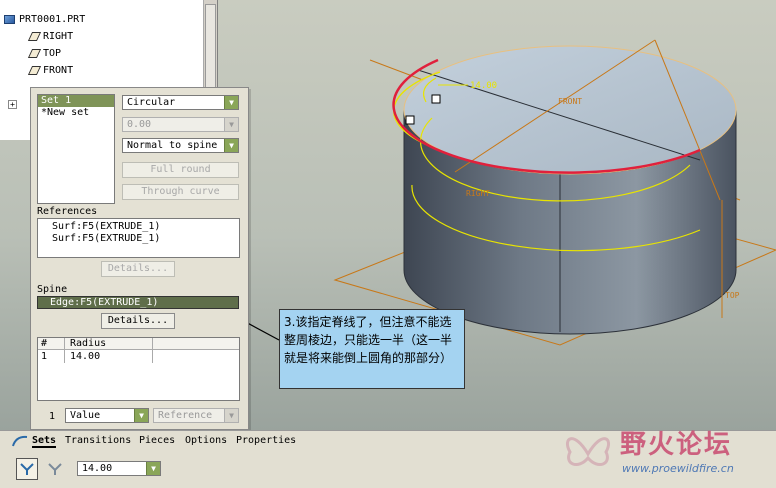 Image resolution: width=776 pixels, height=488 pixels. What do you see at coordinates (98, 440) in the screenshot?
I see `tab-transitions: Transitions` at bounding box center [98, 440].